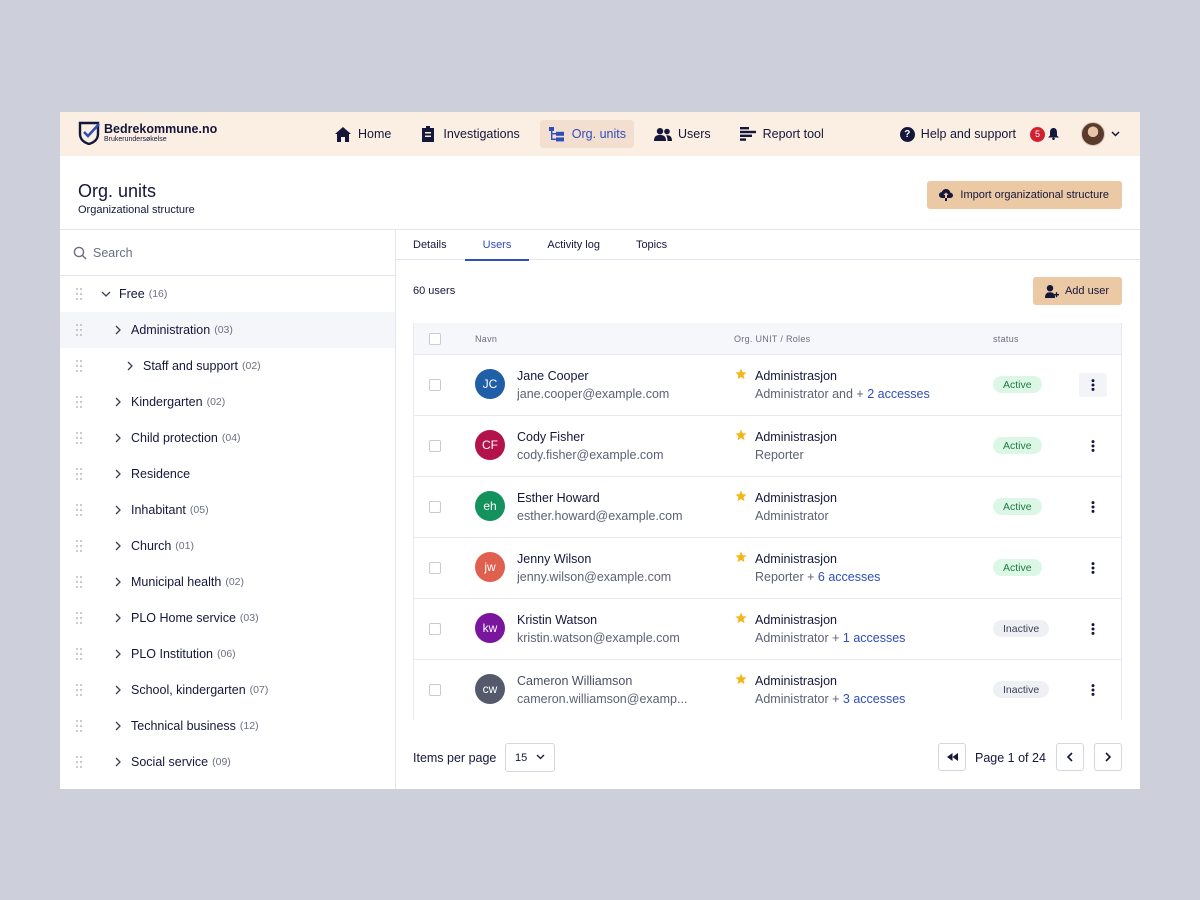 This screenshot has height=900, width=1200. What do you see at coordinates (223, 252) in the screenshot?
I see `search-input` at bounding box center [223, 252].